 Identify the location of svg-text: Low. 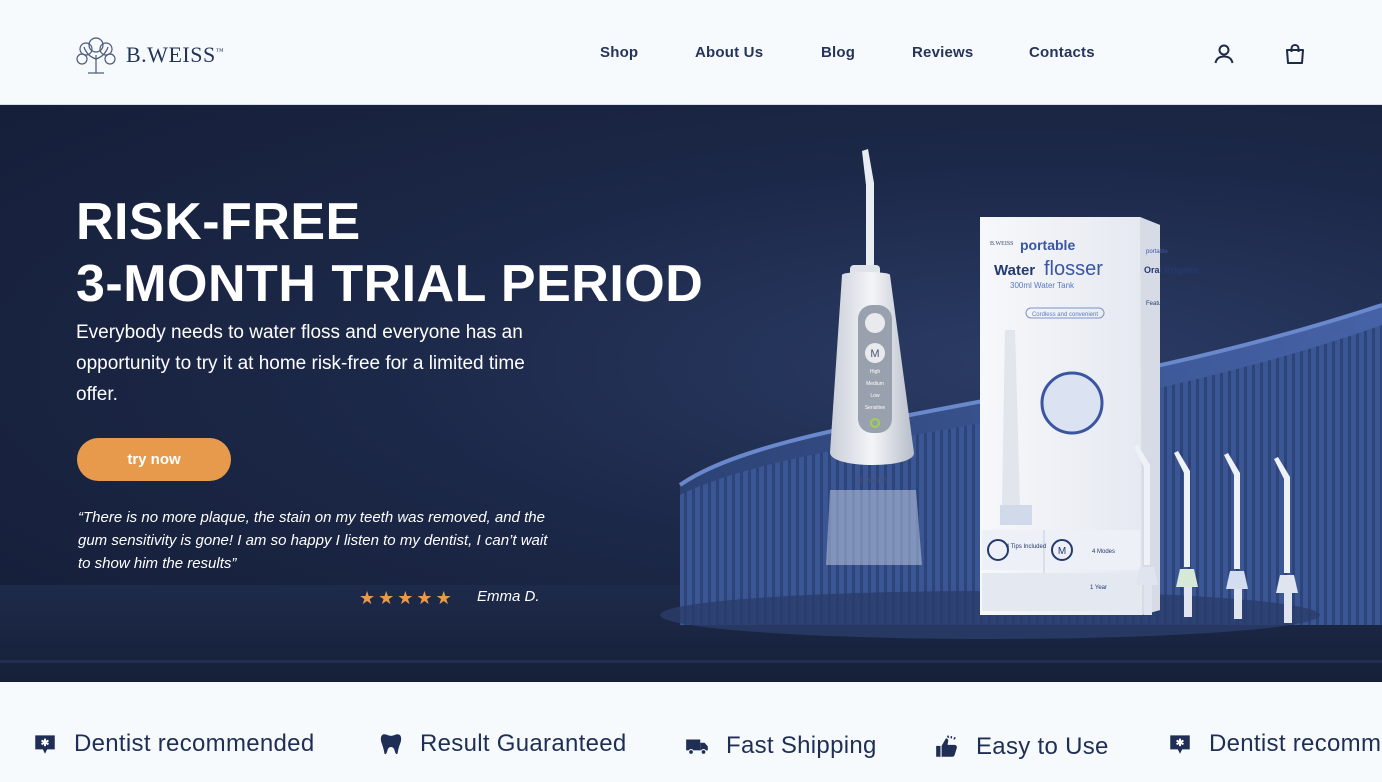
(875, 396).